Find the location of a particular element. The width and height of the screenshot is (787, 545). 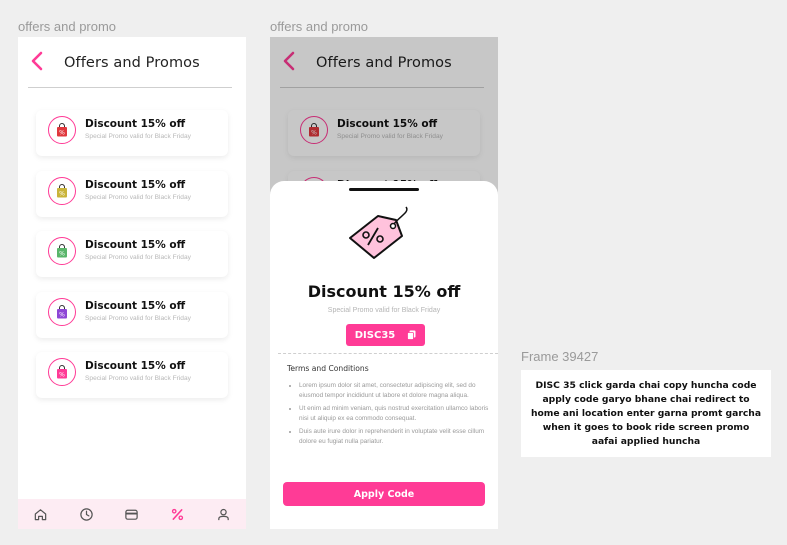

promo-code: DISC35 is located at coordinates (375, 335).